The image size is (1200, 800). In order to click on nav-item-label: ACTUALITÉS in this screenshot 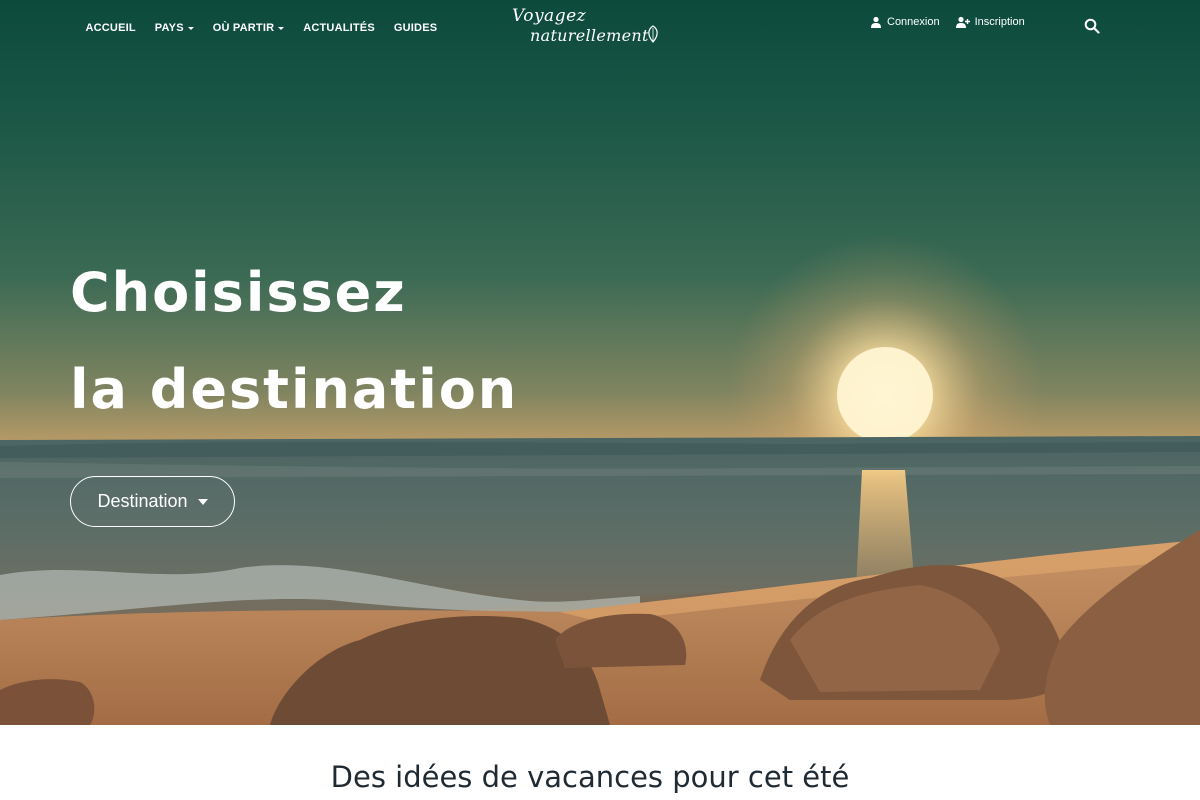, I will do `click(339, 28)`.